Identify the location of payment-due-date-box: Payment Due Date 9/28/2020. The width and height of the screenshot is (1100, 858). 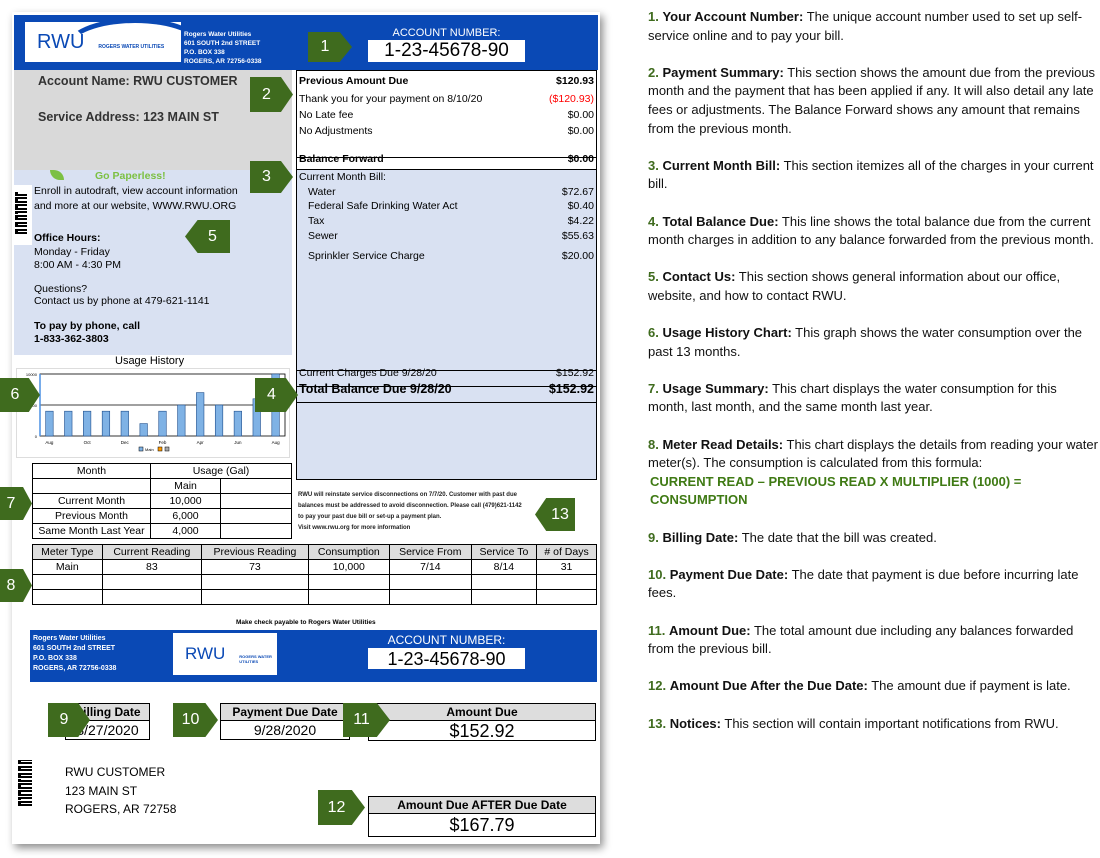
(285, 721).